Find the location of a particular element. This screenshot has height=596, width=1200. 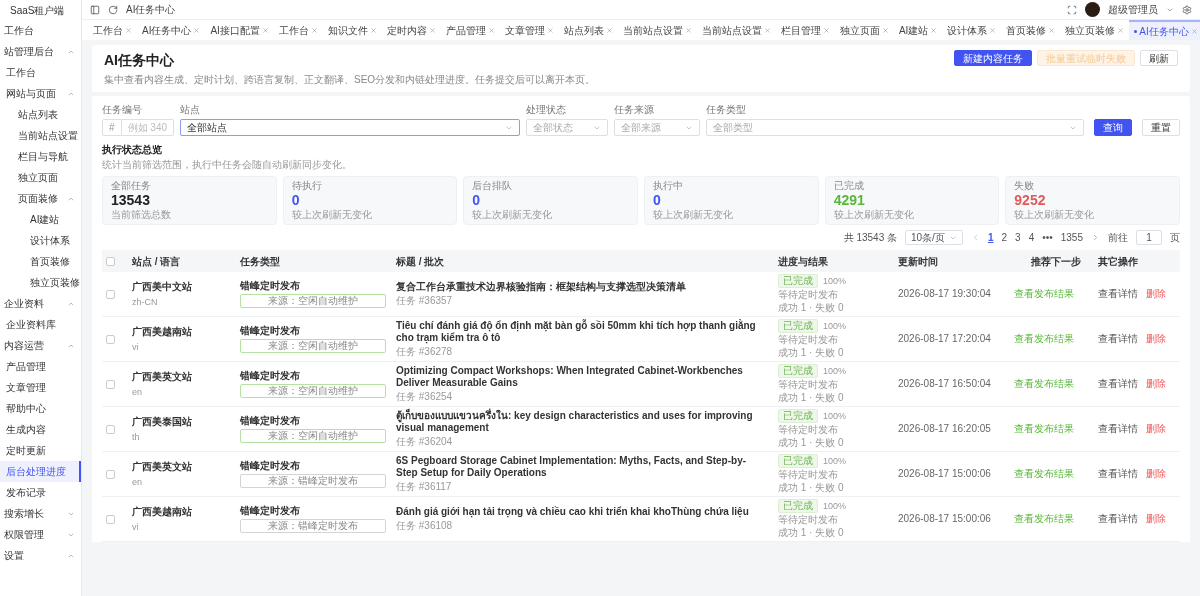

sidebar-item: 定时更新 is located at coordinates (40, 450).